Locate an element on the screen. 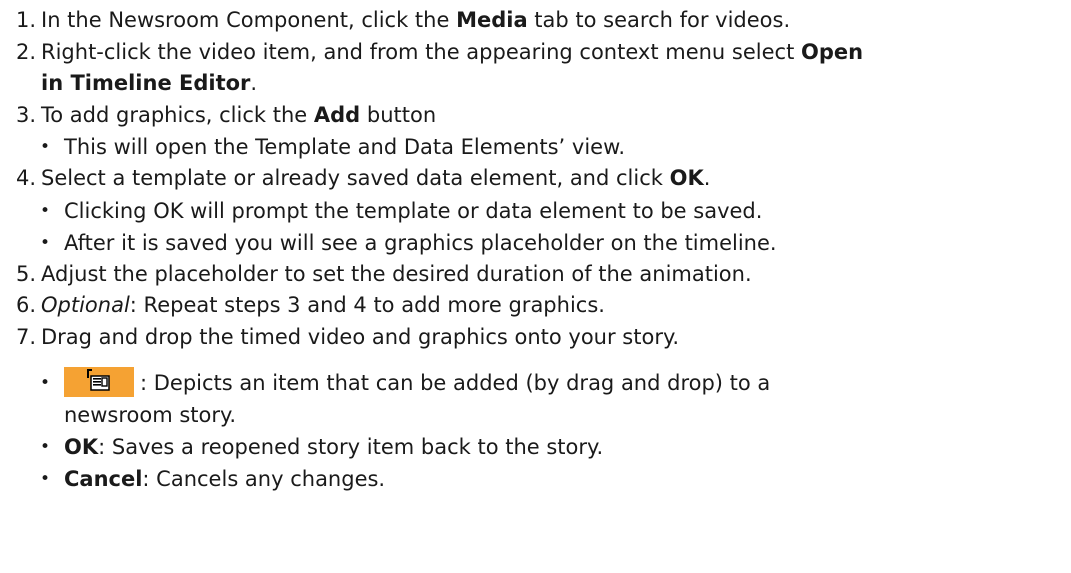 The width and height of the screenshot is (1071, 573). legend-text: Cancel: Cancels any changes. is located at coordinates (224, 479).